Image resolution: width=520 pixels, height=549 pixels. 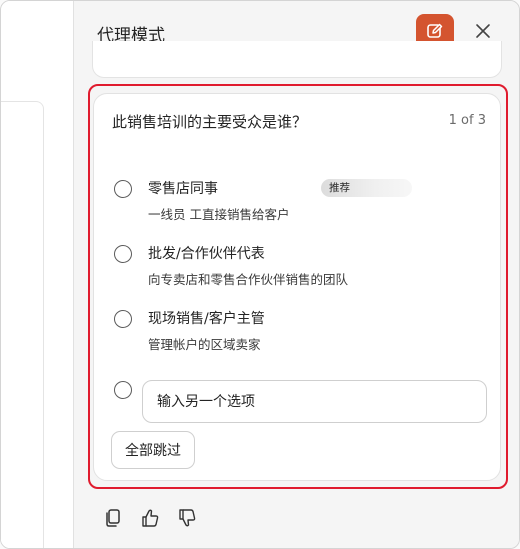 I want to click on close-icon, so click(x=483, y=33).